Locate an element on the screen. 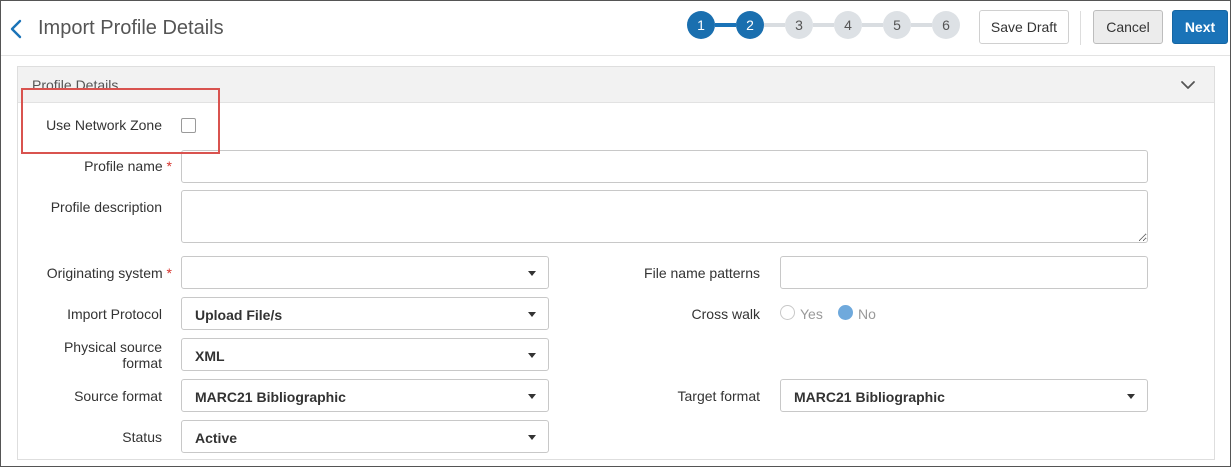 The width and height of the screenshot is (1231, 467). target-format-value: MARC21 Bibliographic is located at coordinates (869, 397).